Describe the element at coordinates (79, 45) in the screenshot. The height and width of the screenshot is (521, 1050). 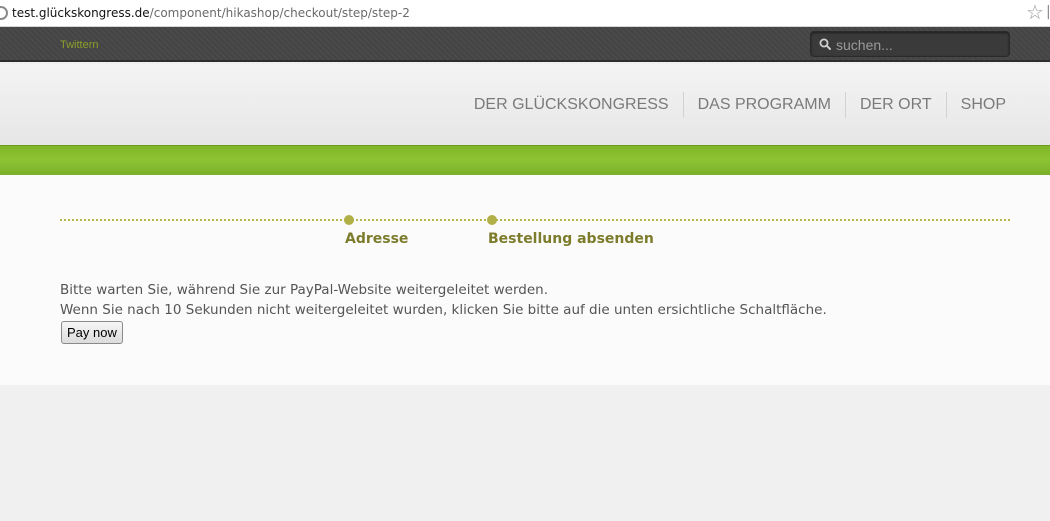
I see `twitter-link: Twittern` at that location.